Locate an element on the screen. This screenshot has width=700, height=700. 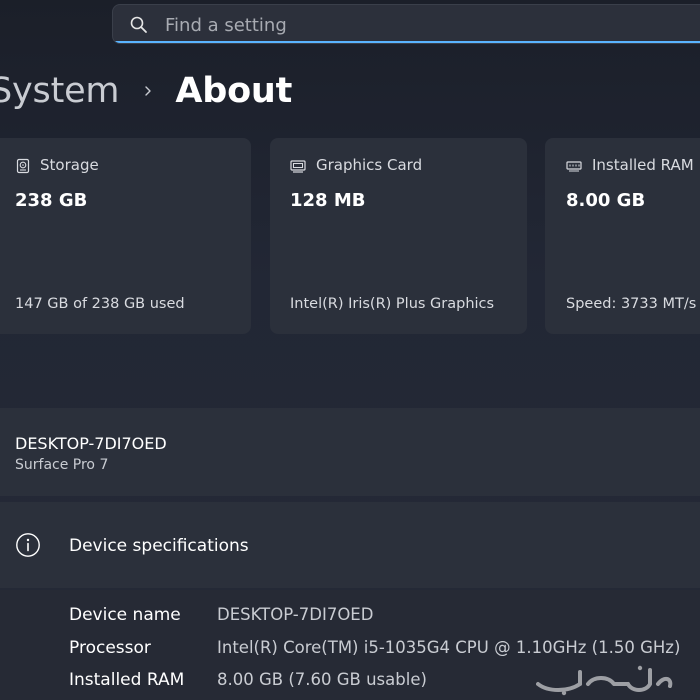
storage-drive-icon is located at coordinates (23, 166).